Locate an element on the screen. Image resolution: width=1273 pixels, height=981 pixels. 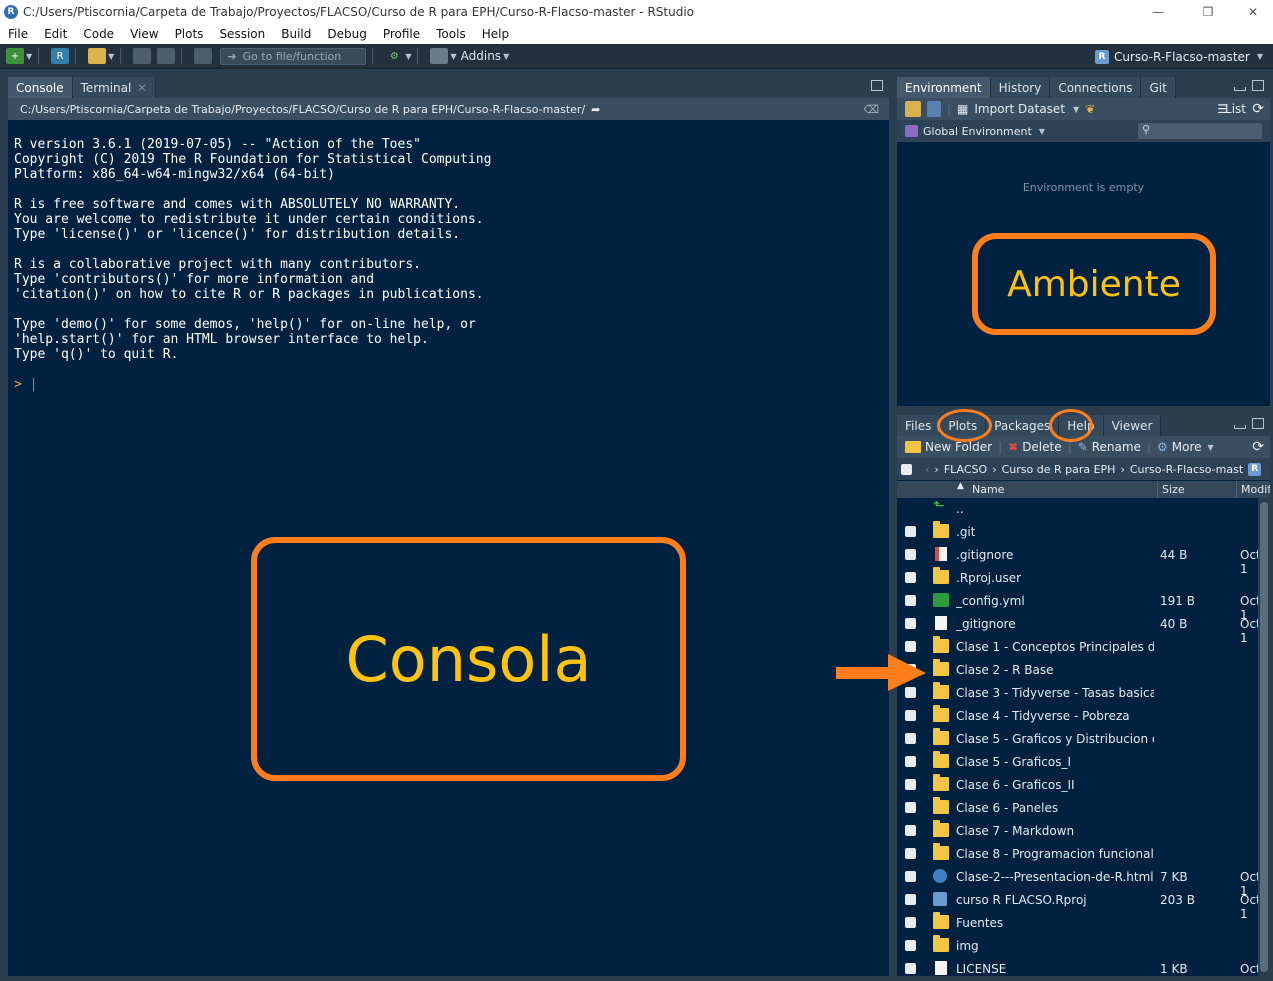
file-name: _config.yml is located at coordinates (990, 601).